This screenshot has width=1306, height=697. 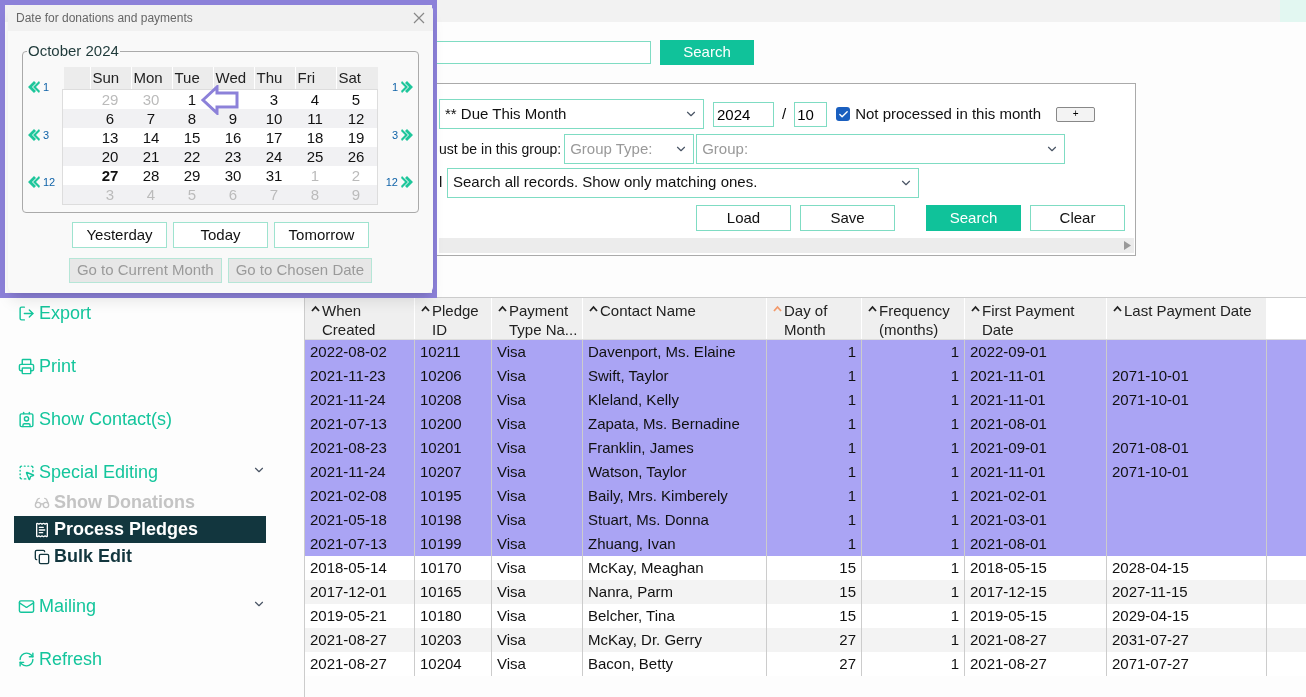 I want to click on table-cell-text: 10203, so click(x=441, y=639).